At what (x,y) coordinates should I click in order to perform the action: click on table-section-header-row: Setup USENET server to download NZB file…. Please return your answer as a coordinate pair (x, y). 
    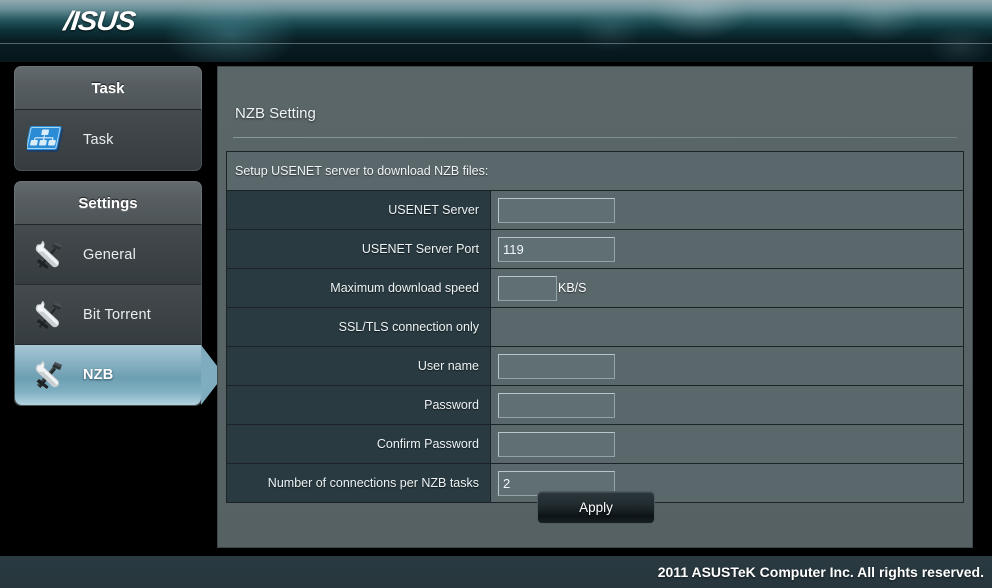
    Looking at the image, I should click on (595, 171).